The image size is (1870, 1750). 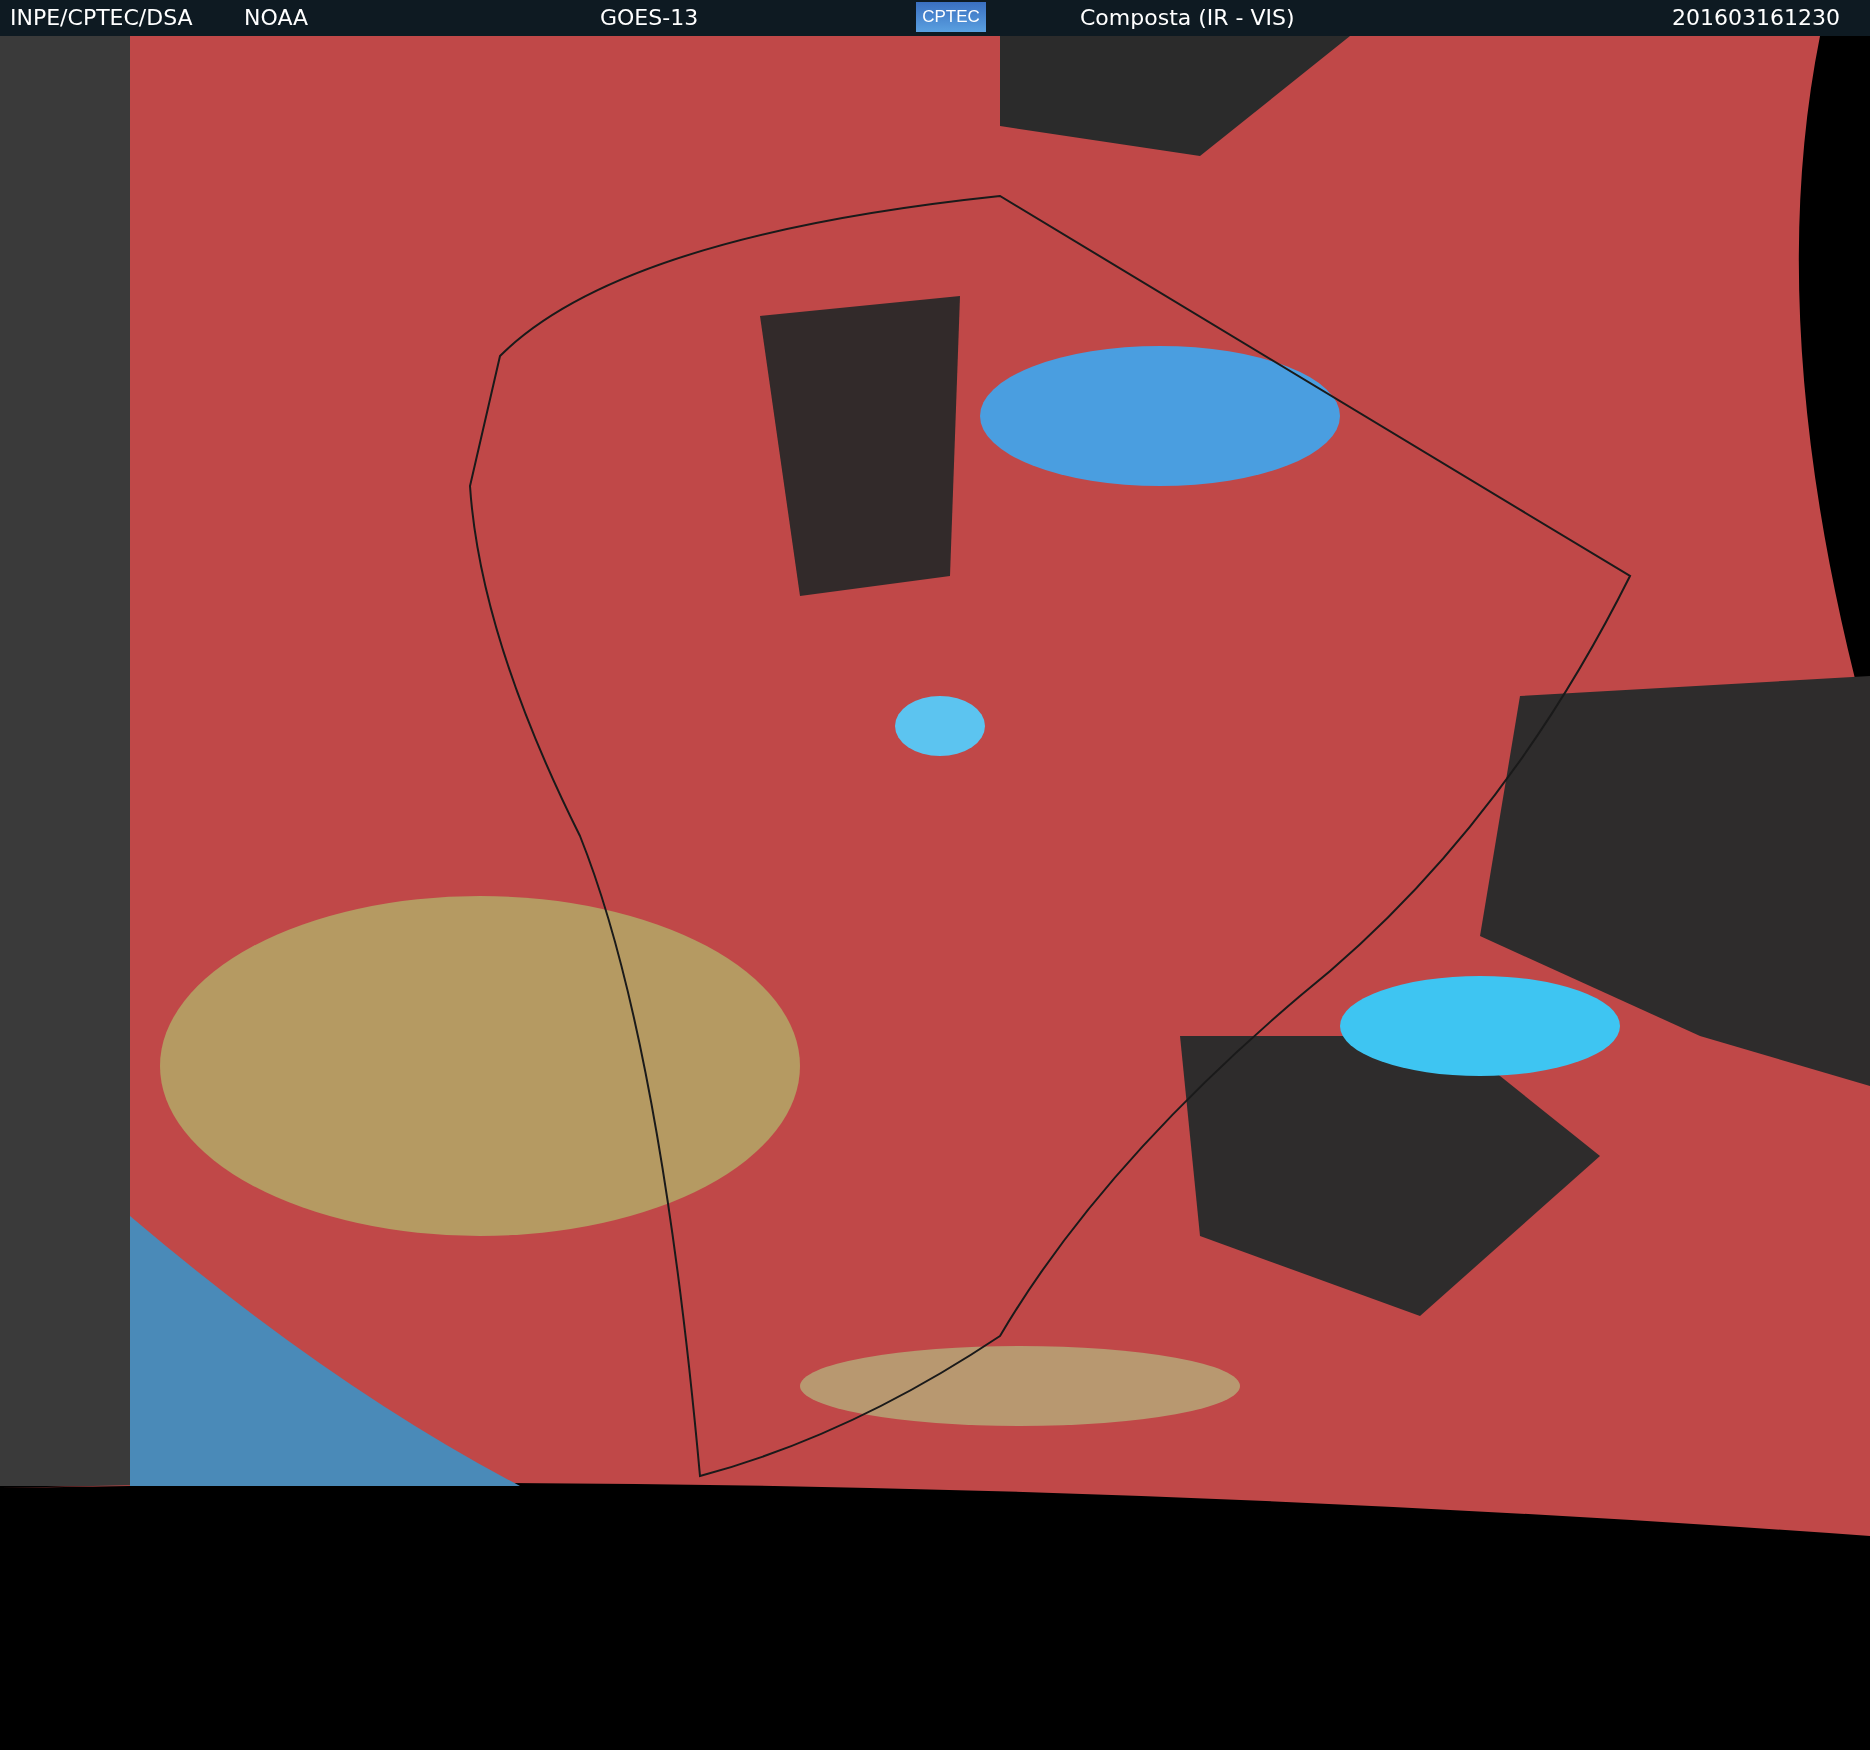 What do you see at coordinates (101, 18) in the screenshot?
I see `header-label: INPE/CPTEC/DSA` at bounding box center [101, 18].